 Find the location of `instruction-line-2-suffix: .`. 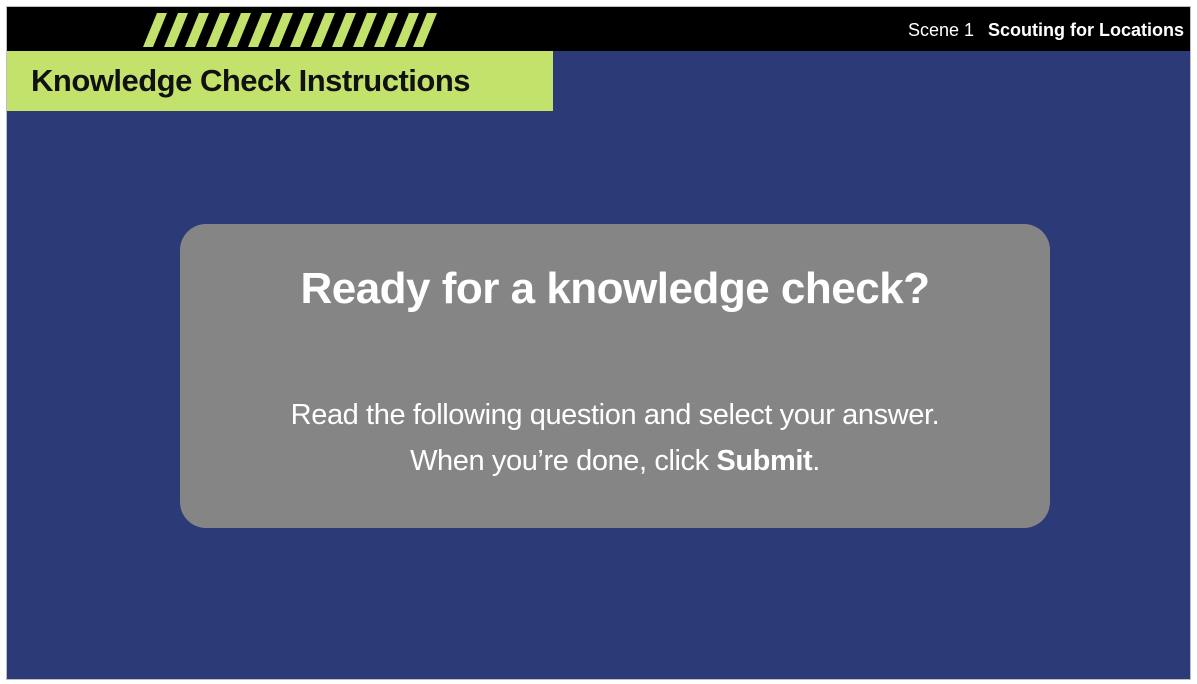

instruction-line-2-suffix: . is located at coordinates (816, 461).